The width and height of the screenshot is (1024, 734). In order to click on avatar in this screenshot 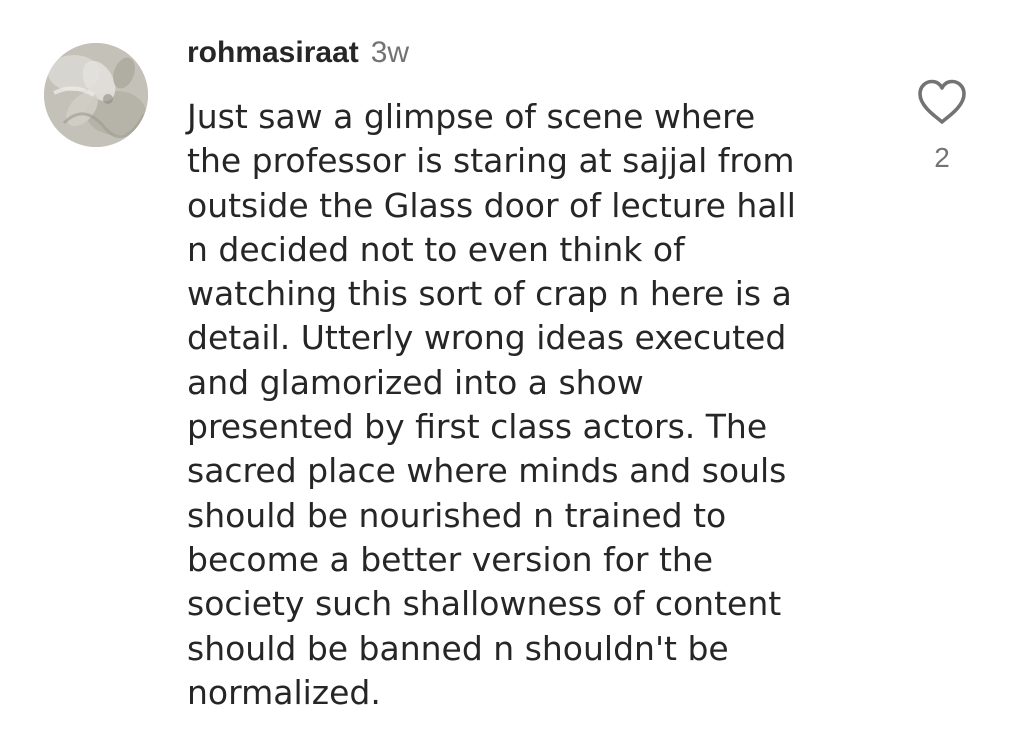, I will do `click(96, 95)`.